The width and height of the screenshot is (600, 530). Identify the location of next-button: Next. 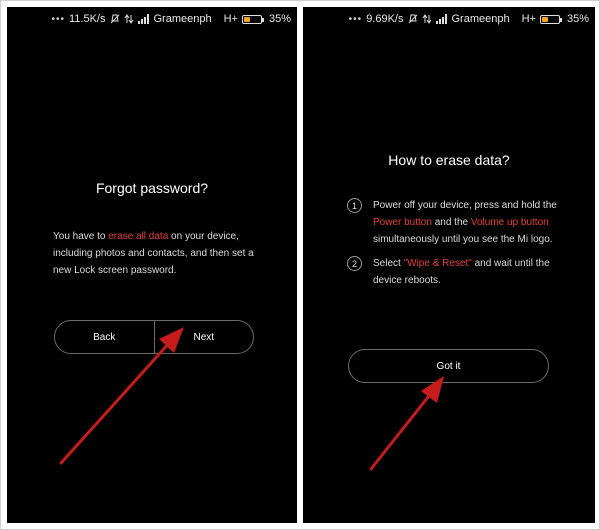
(204, 337).